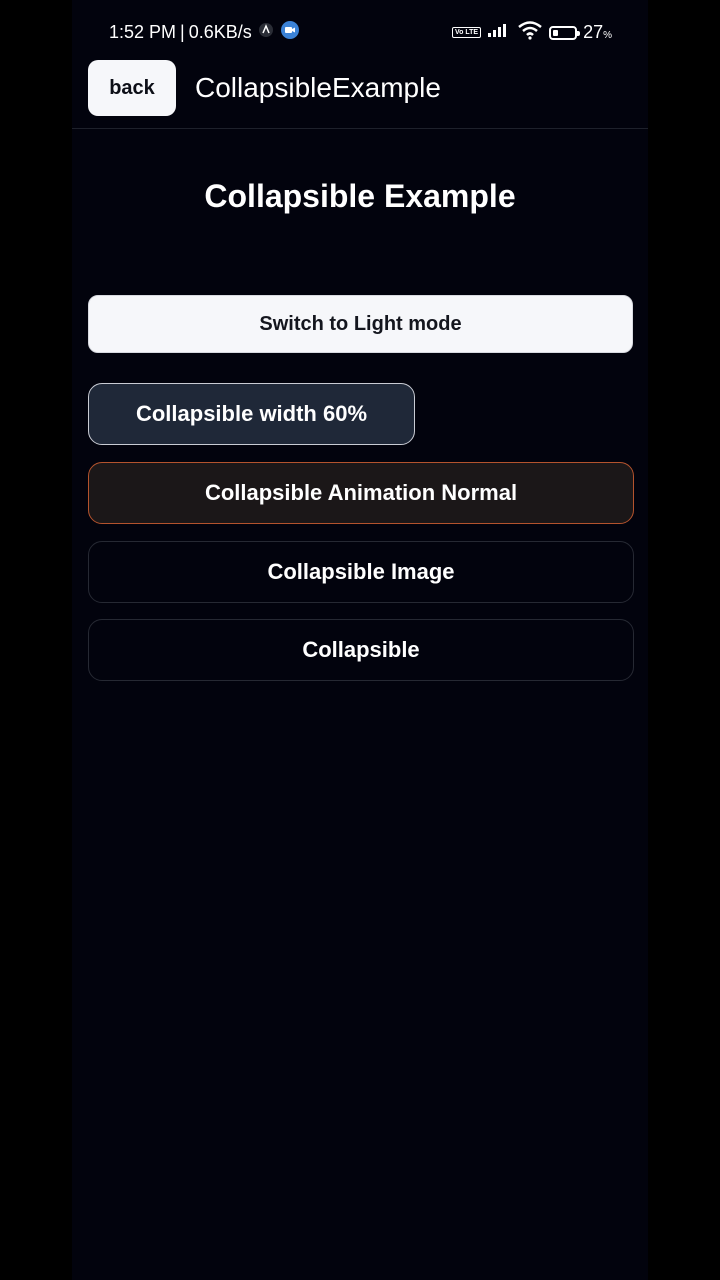 This screenshot has width=720, height=1280. What do you see at coordinates (132, 88) in the screenshot?
I see `back-button: back` at bounding box center [132, 88].